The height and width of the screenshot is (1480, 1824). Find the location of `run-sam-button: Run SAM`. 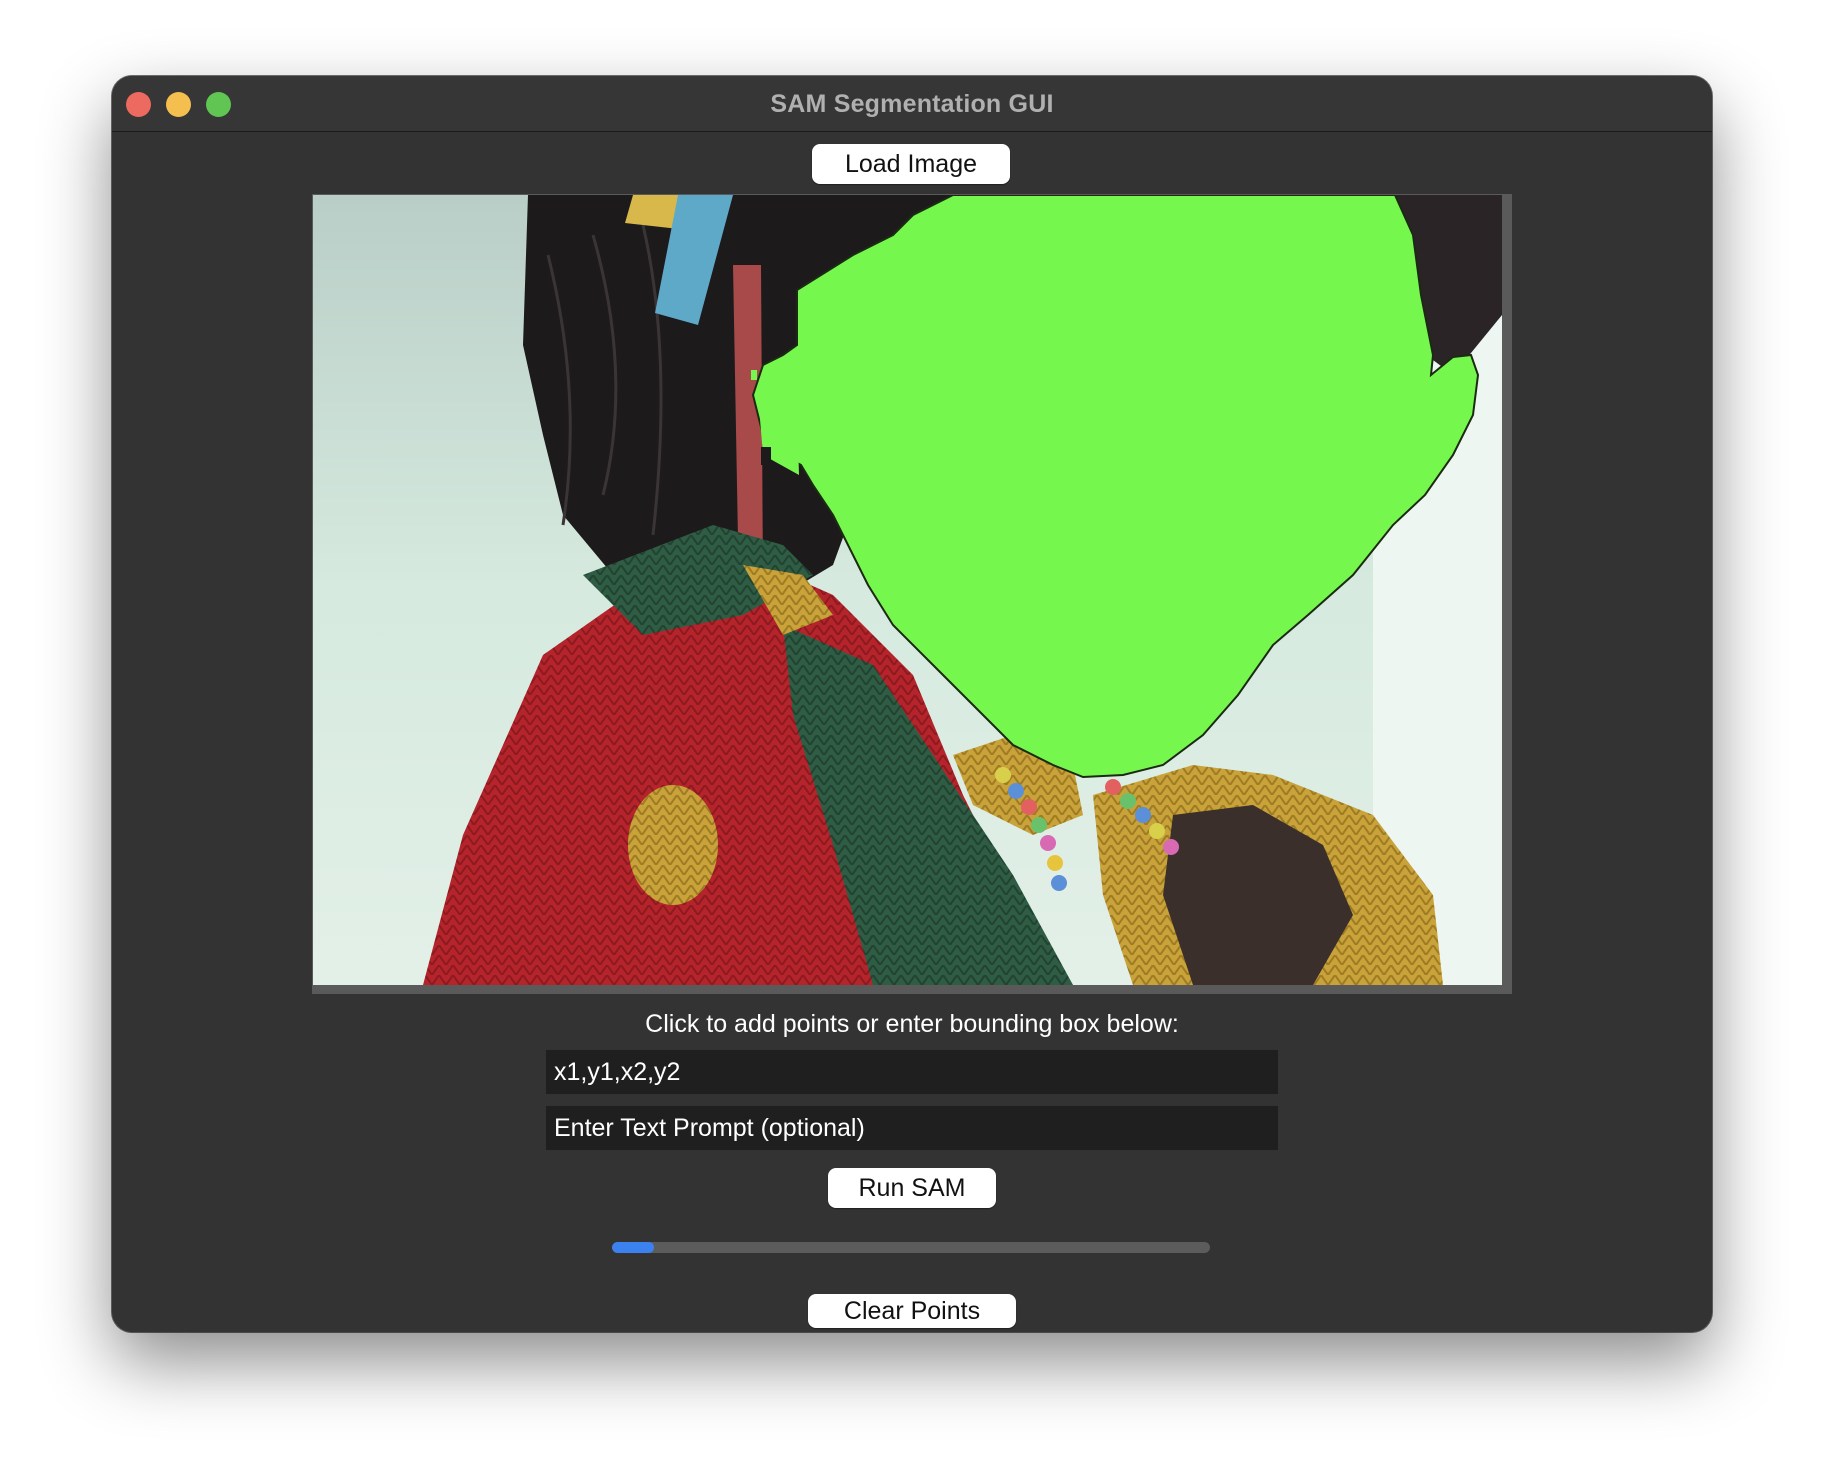

run-sam-button: Run SAM is located at coordinates (912, 1188).